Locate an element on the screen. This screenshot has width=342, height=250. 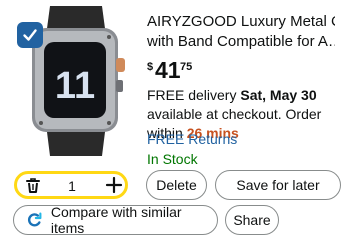
trash-icon is located at coordinates (33, 185).